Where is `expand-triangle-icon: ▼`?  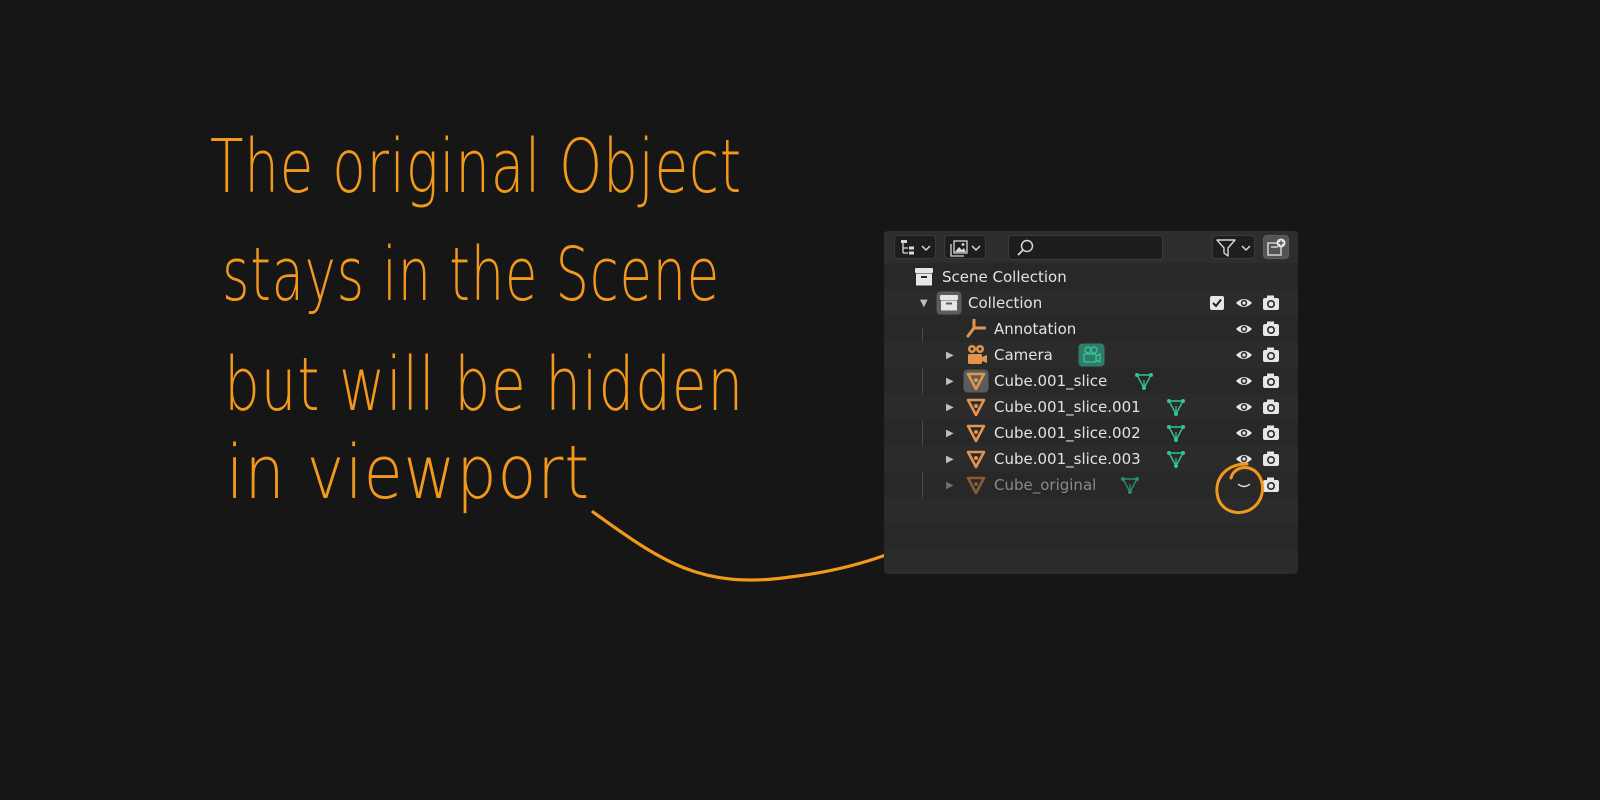
expand-triangle-icon: ▼ is located at coordinates (924, 303).